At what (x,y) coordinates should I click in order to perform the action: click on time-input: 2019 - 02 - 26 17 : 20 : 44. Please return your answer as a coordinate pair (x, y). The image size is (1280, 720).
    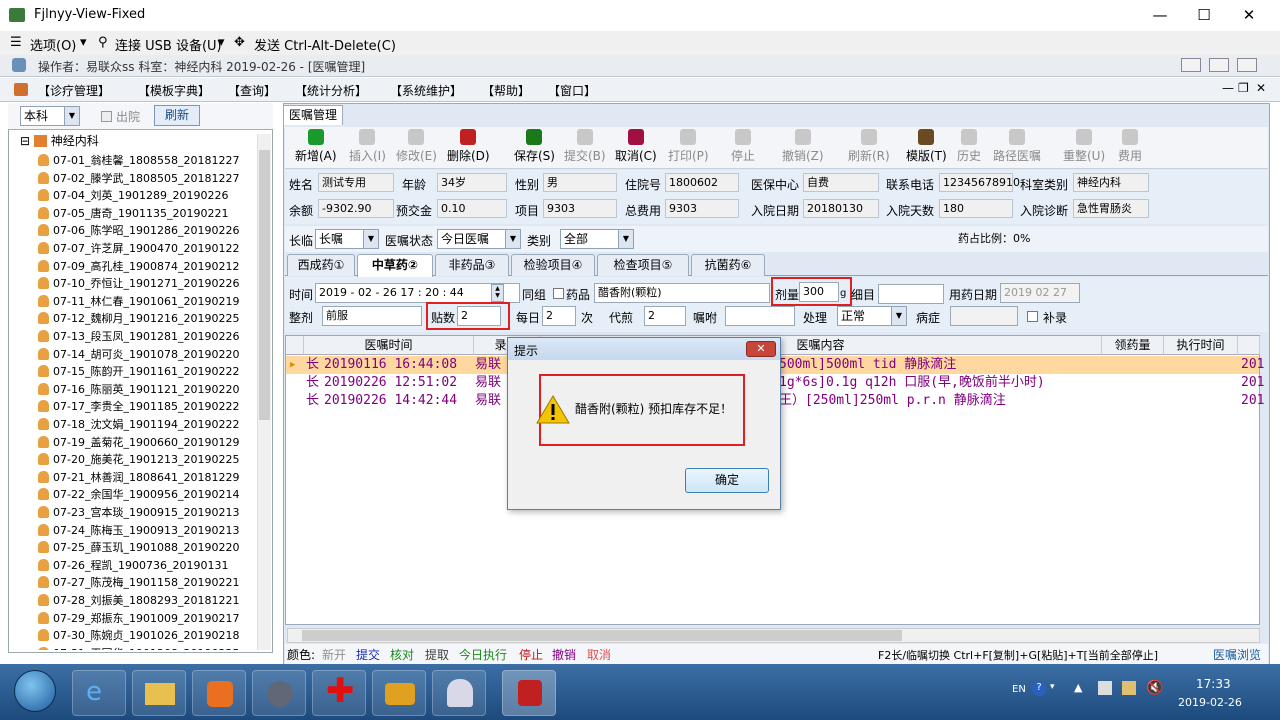
    Looking at the image, I should click on (417, 293).